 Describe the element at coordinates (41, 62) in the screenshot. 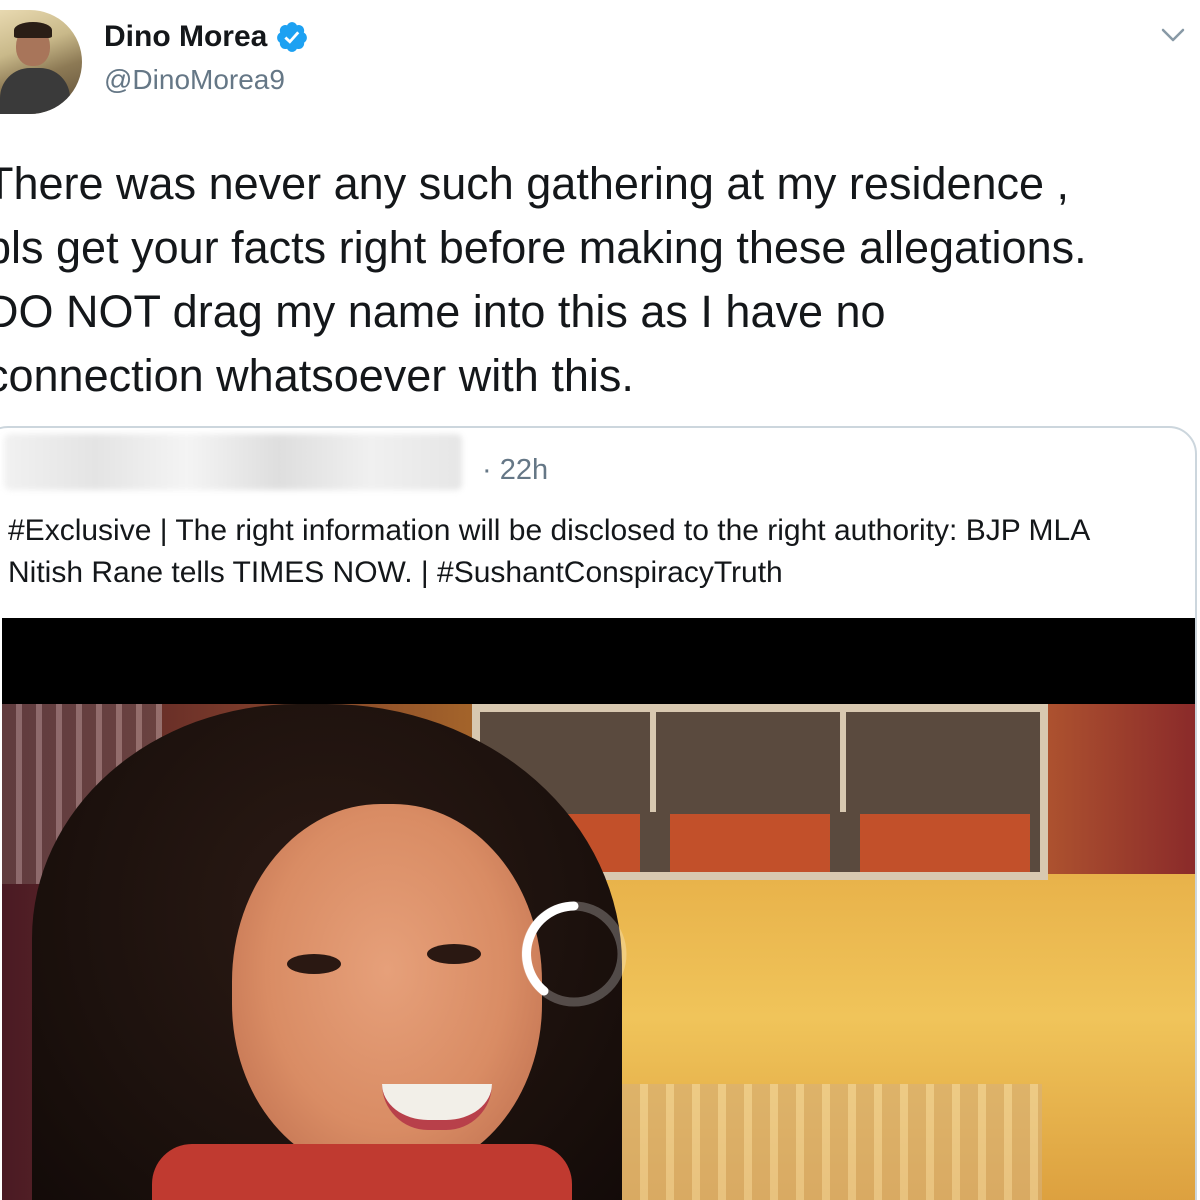

I see `author-avatar` at that location.